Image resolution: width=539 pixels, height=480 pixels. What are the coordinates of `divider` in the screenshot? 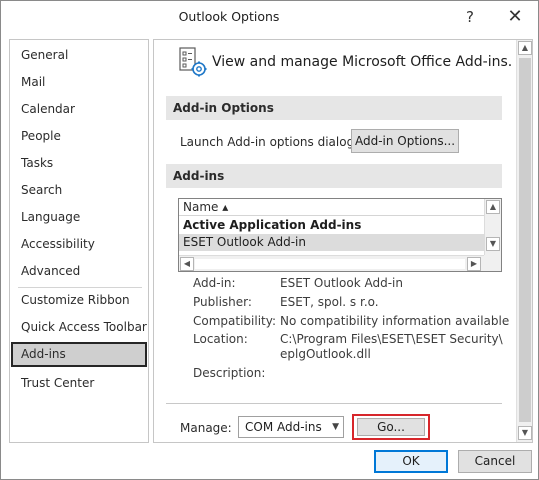 It's located at (334, 403).